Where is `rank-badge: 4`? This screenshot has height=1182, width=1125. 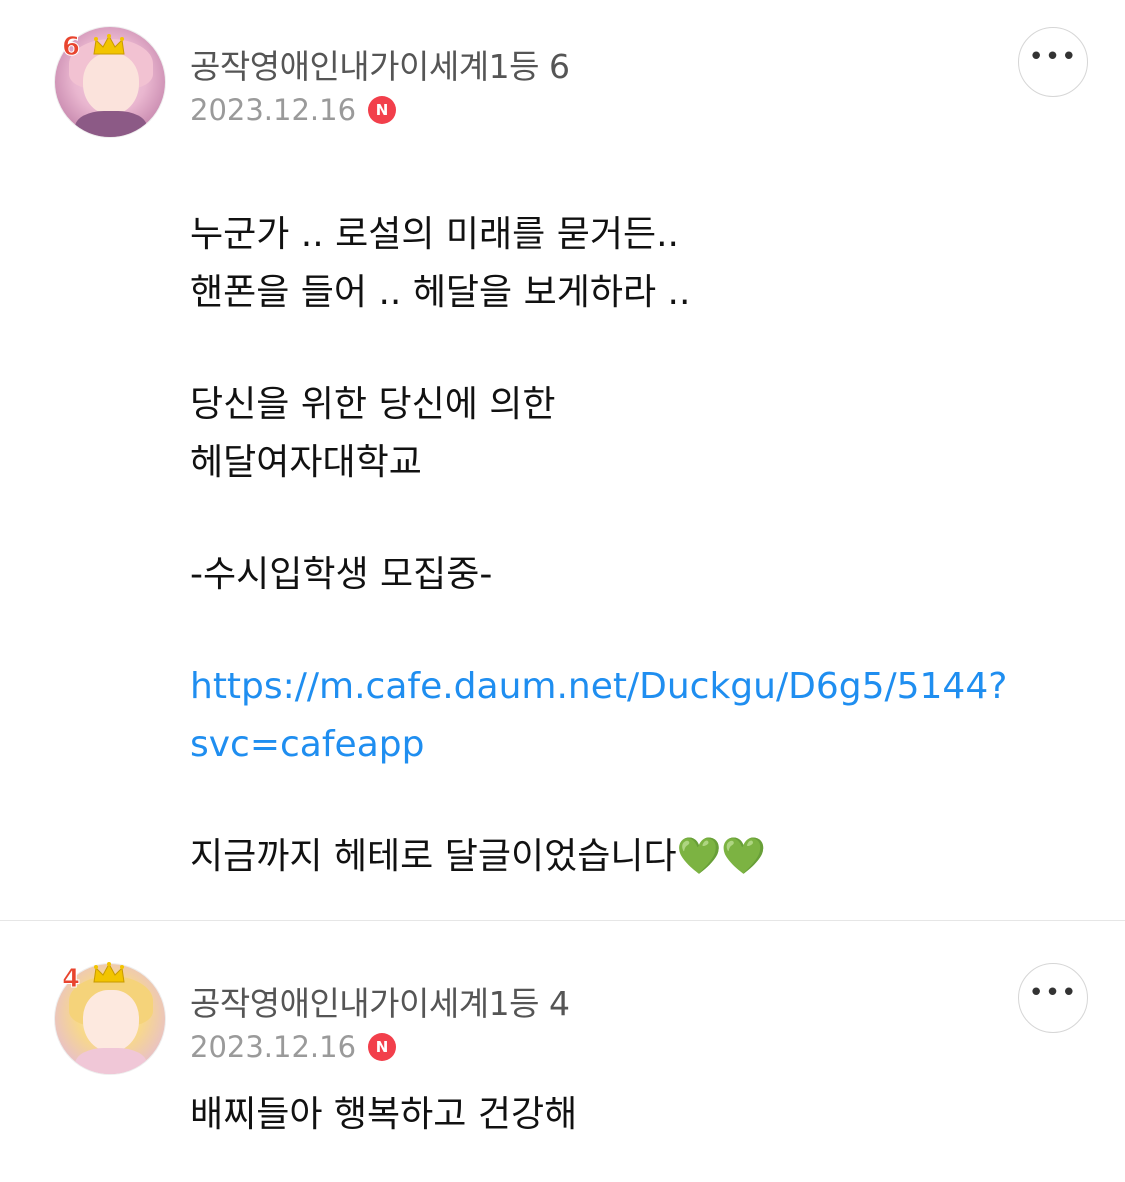
rank-badge: 4 is located at coordinates (71, 979).